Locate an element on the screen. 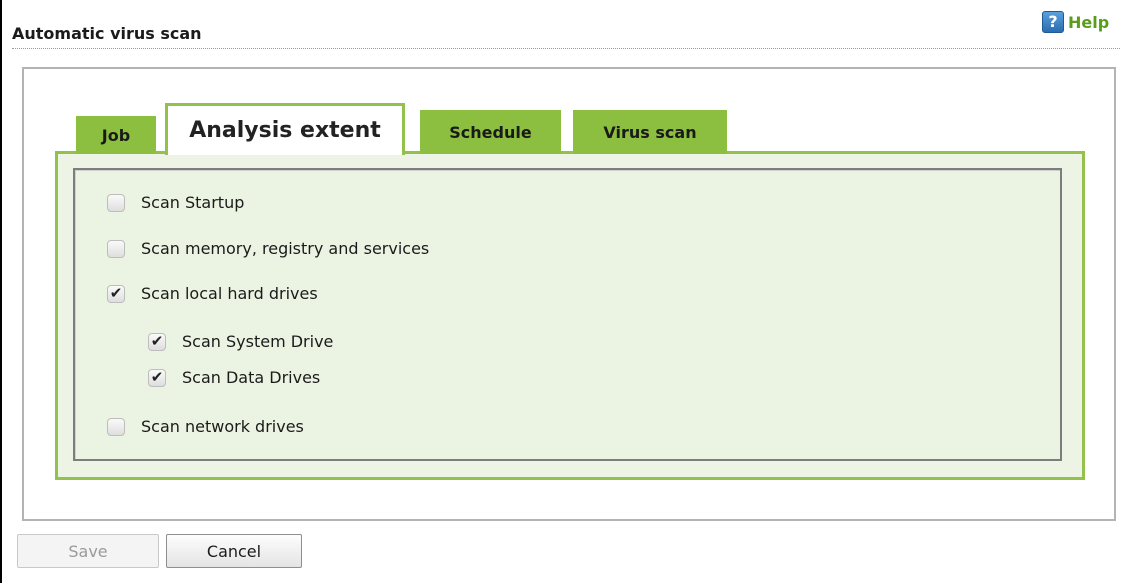 This screenshot has height=583, width=1125. scan-network-drives-checkbox is located at coordinates (116, 426).